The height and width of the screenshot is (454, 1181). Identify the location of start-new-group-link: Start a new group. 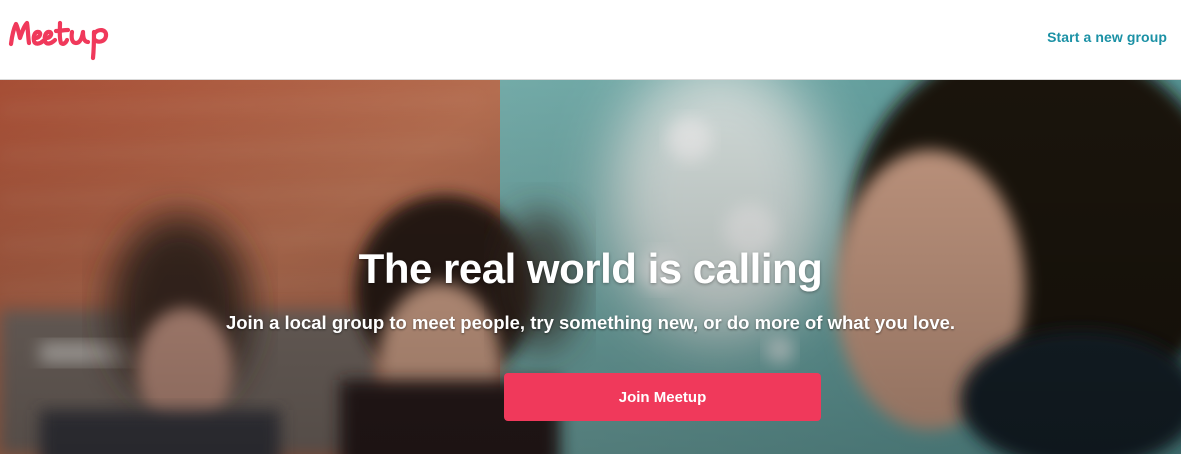
(1107, 37).